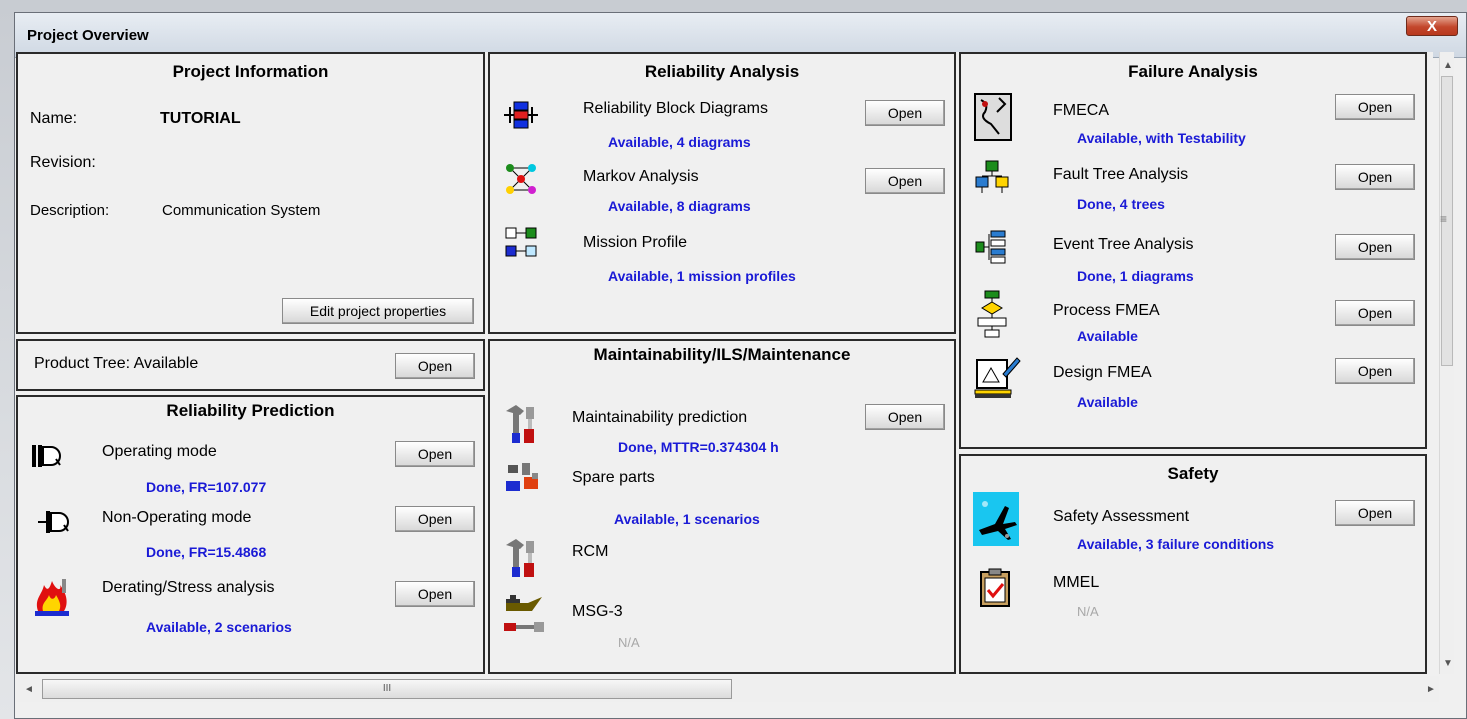 This screenshot has width=1467, height=719. What do you see at coordinates (1121, 174) in the screenshot?
I see `fault-tree-label: Fault Tree Analysis` at bounding box center [1121, 174].